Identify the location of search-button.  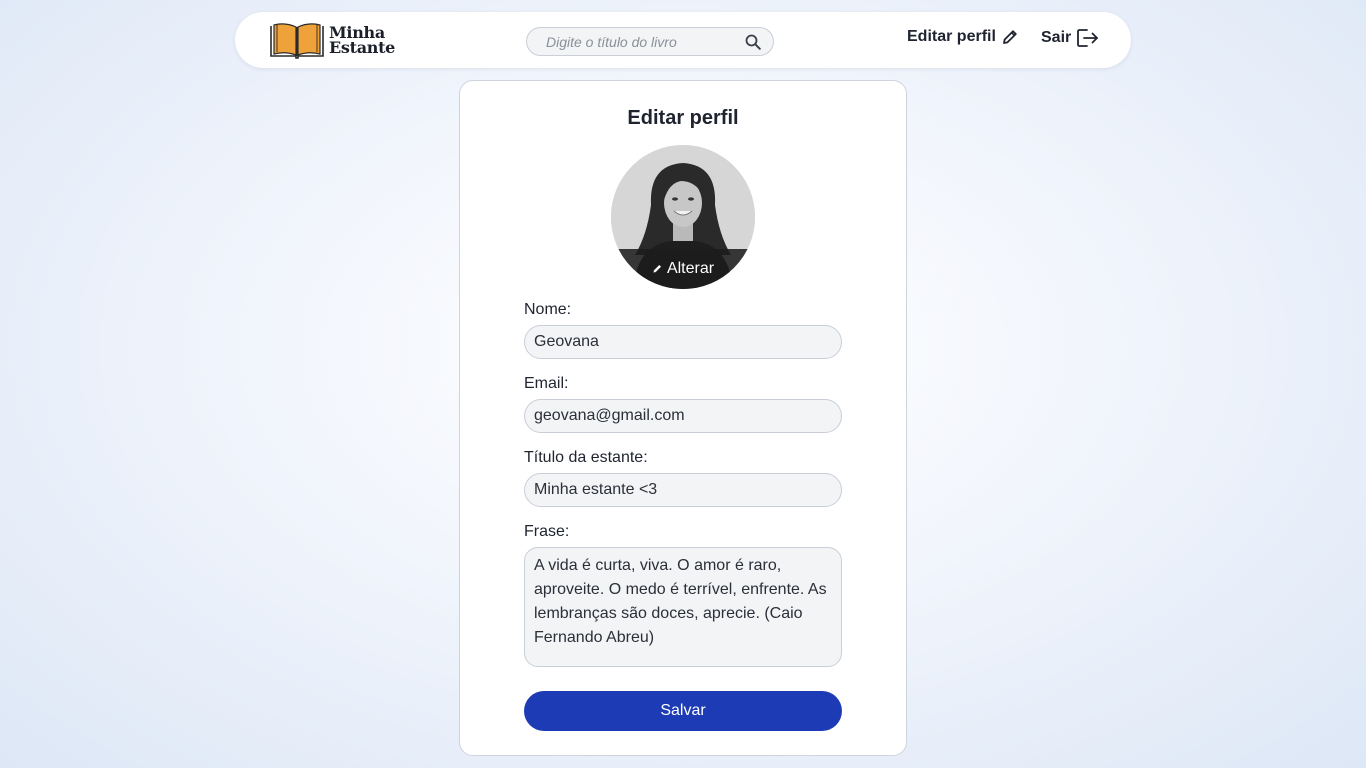
(753, 42).